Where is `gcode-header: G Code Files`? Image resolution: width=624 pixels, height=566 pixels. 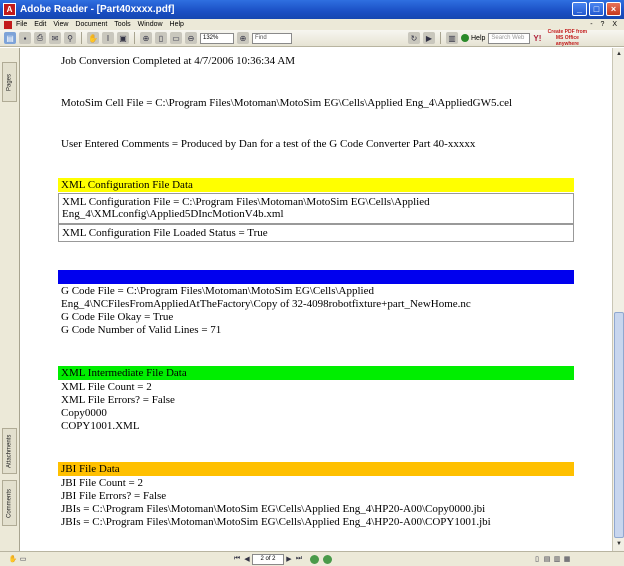 gcode-header: G Code Files is located at coordinates (316, 277).